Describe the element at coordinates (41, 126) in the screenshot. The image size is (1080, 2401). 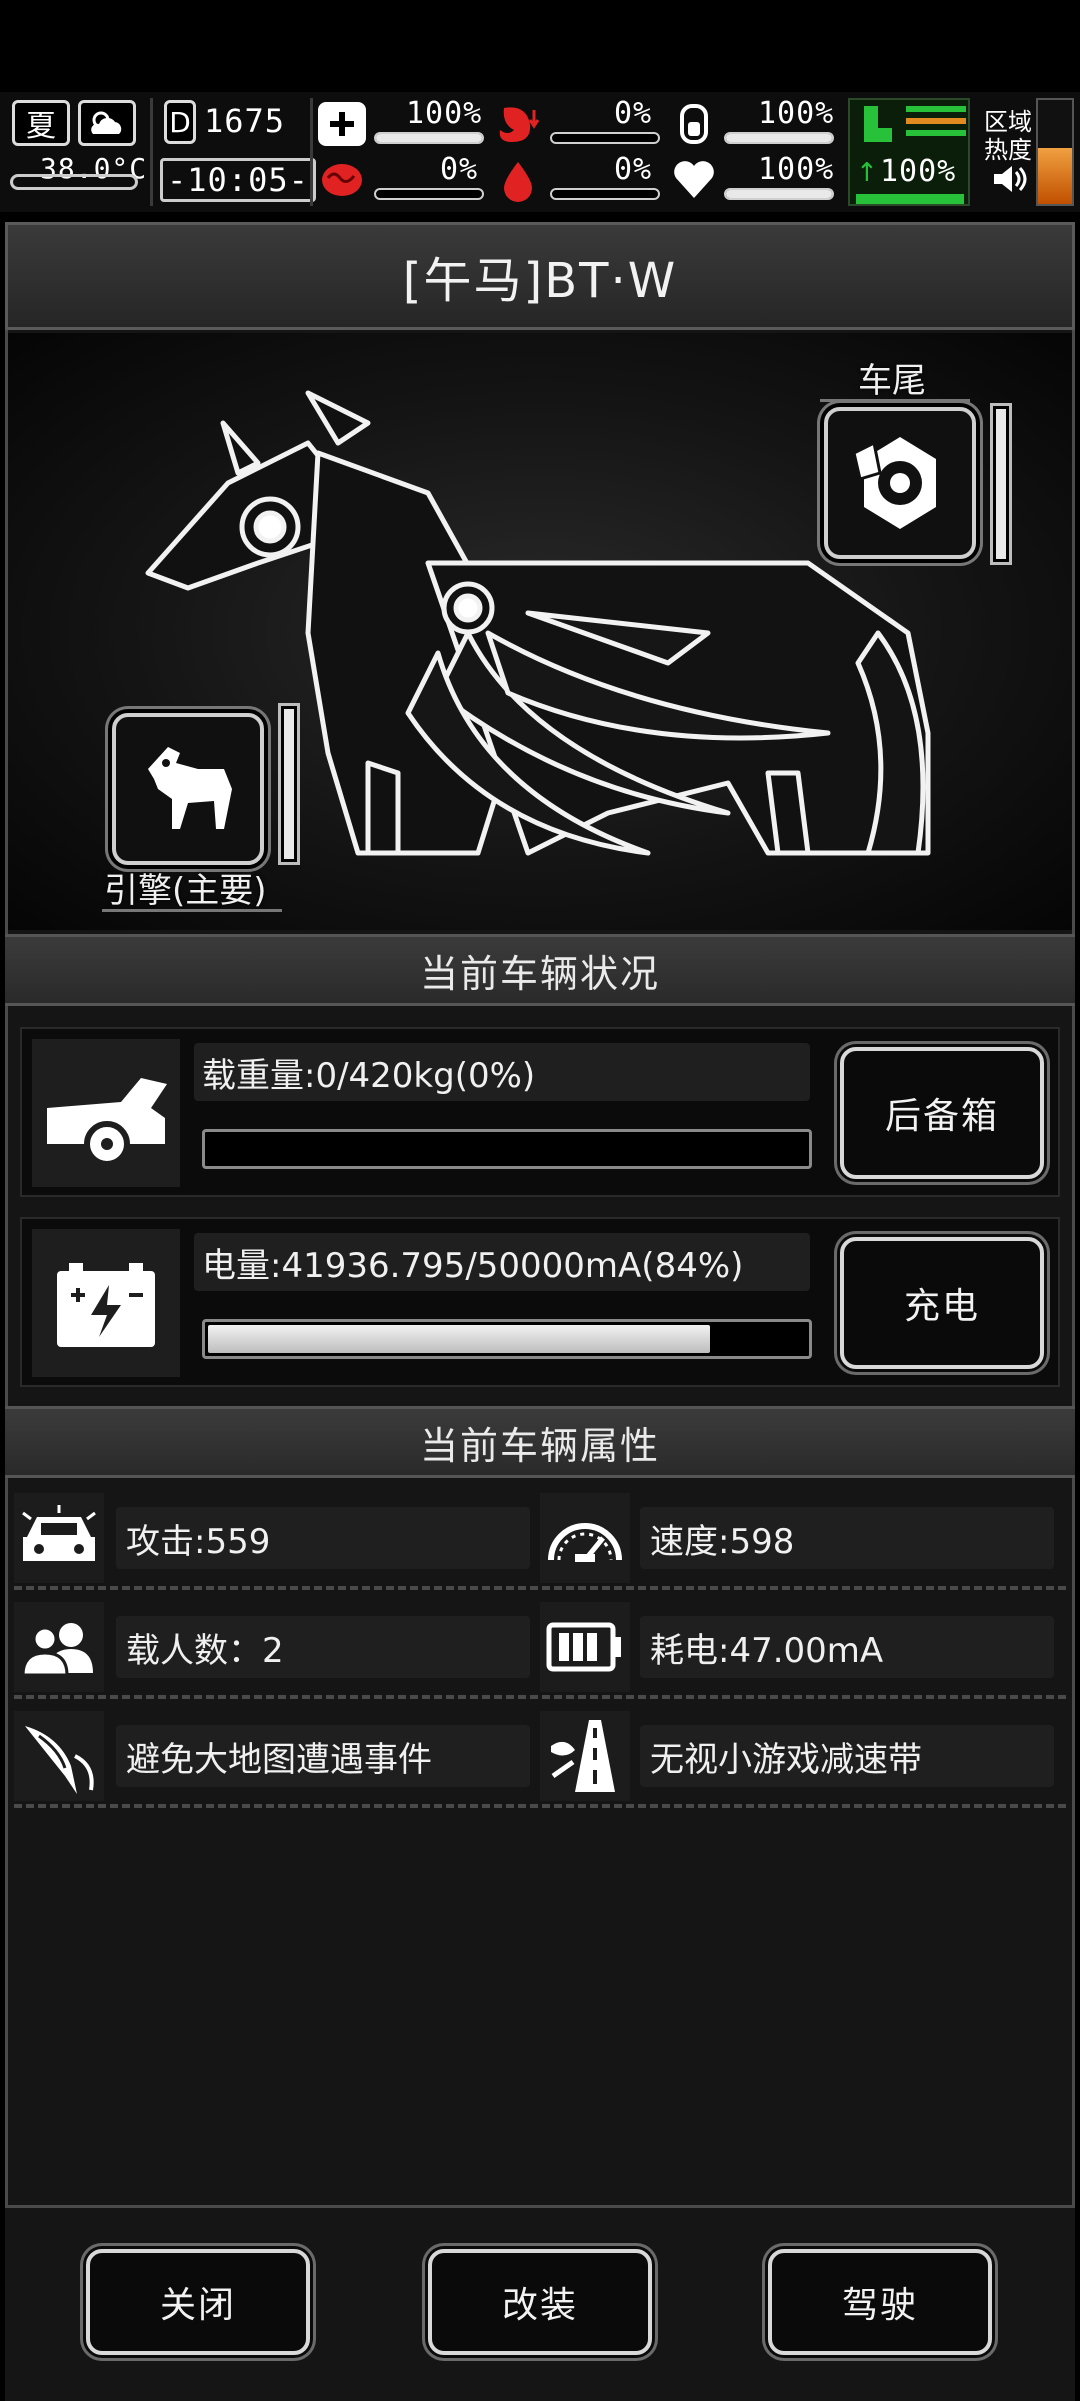
I see `season-label: 夏` at that location.